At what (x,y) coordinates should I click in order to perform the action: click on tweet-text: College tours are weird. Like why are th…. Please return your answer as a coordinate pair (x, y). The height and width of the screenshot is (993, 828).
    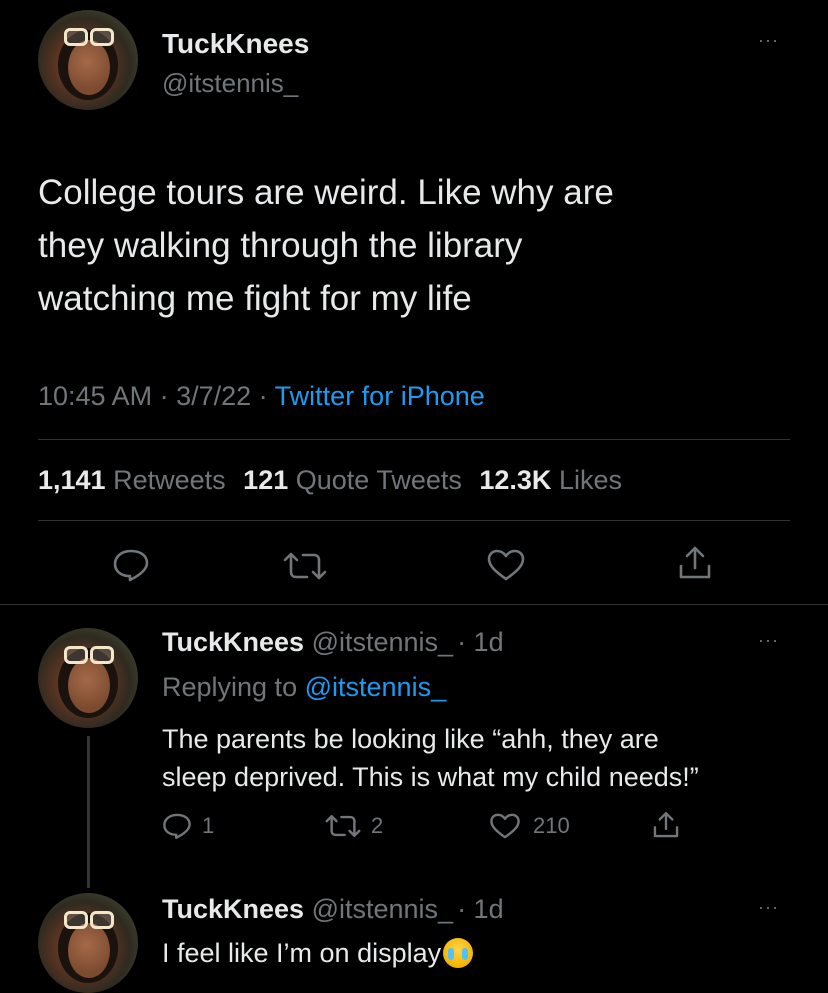
    Looking at the image, I should click on (326, 245).